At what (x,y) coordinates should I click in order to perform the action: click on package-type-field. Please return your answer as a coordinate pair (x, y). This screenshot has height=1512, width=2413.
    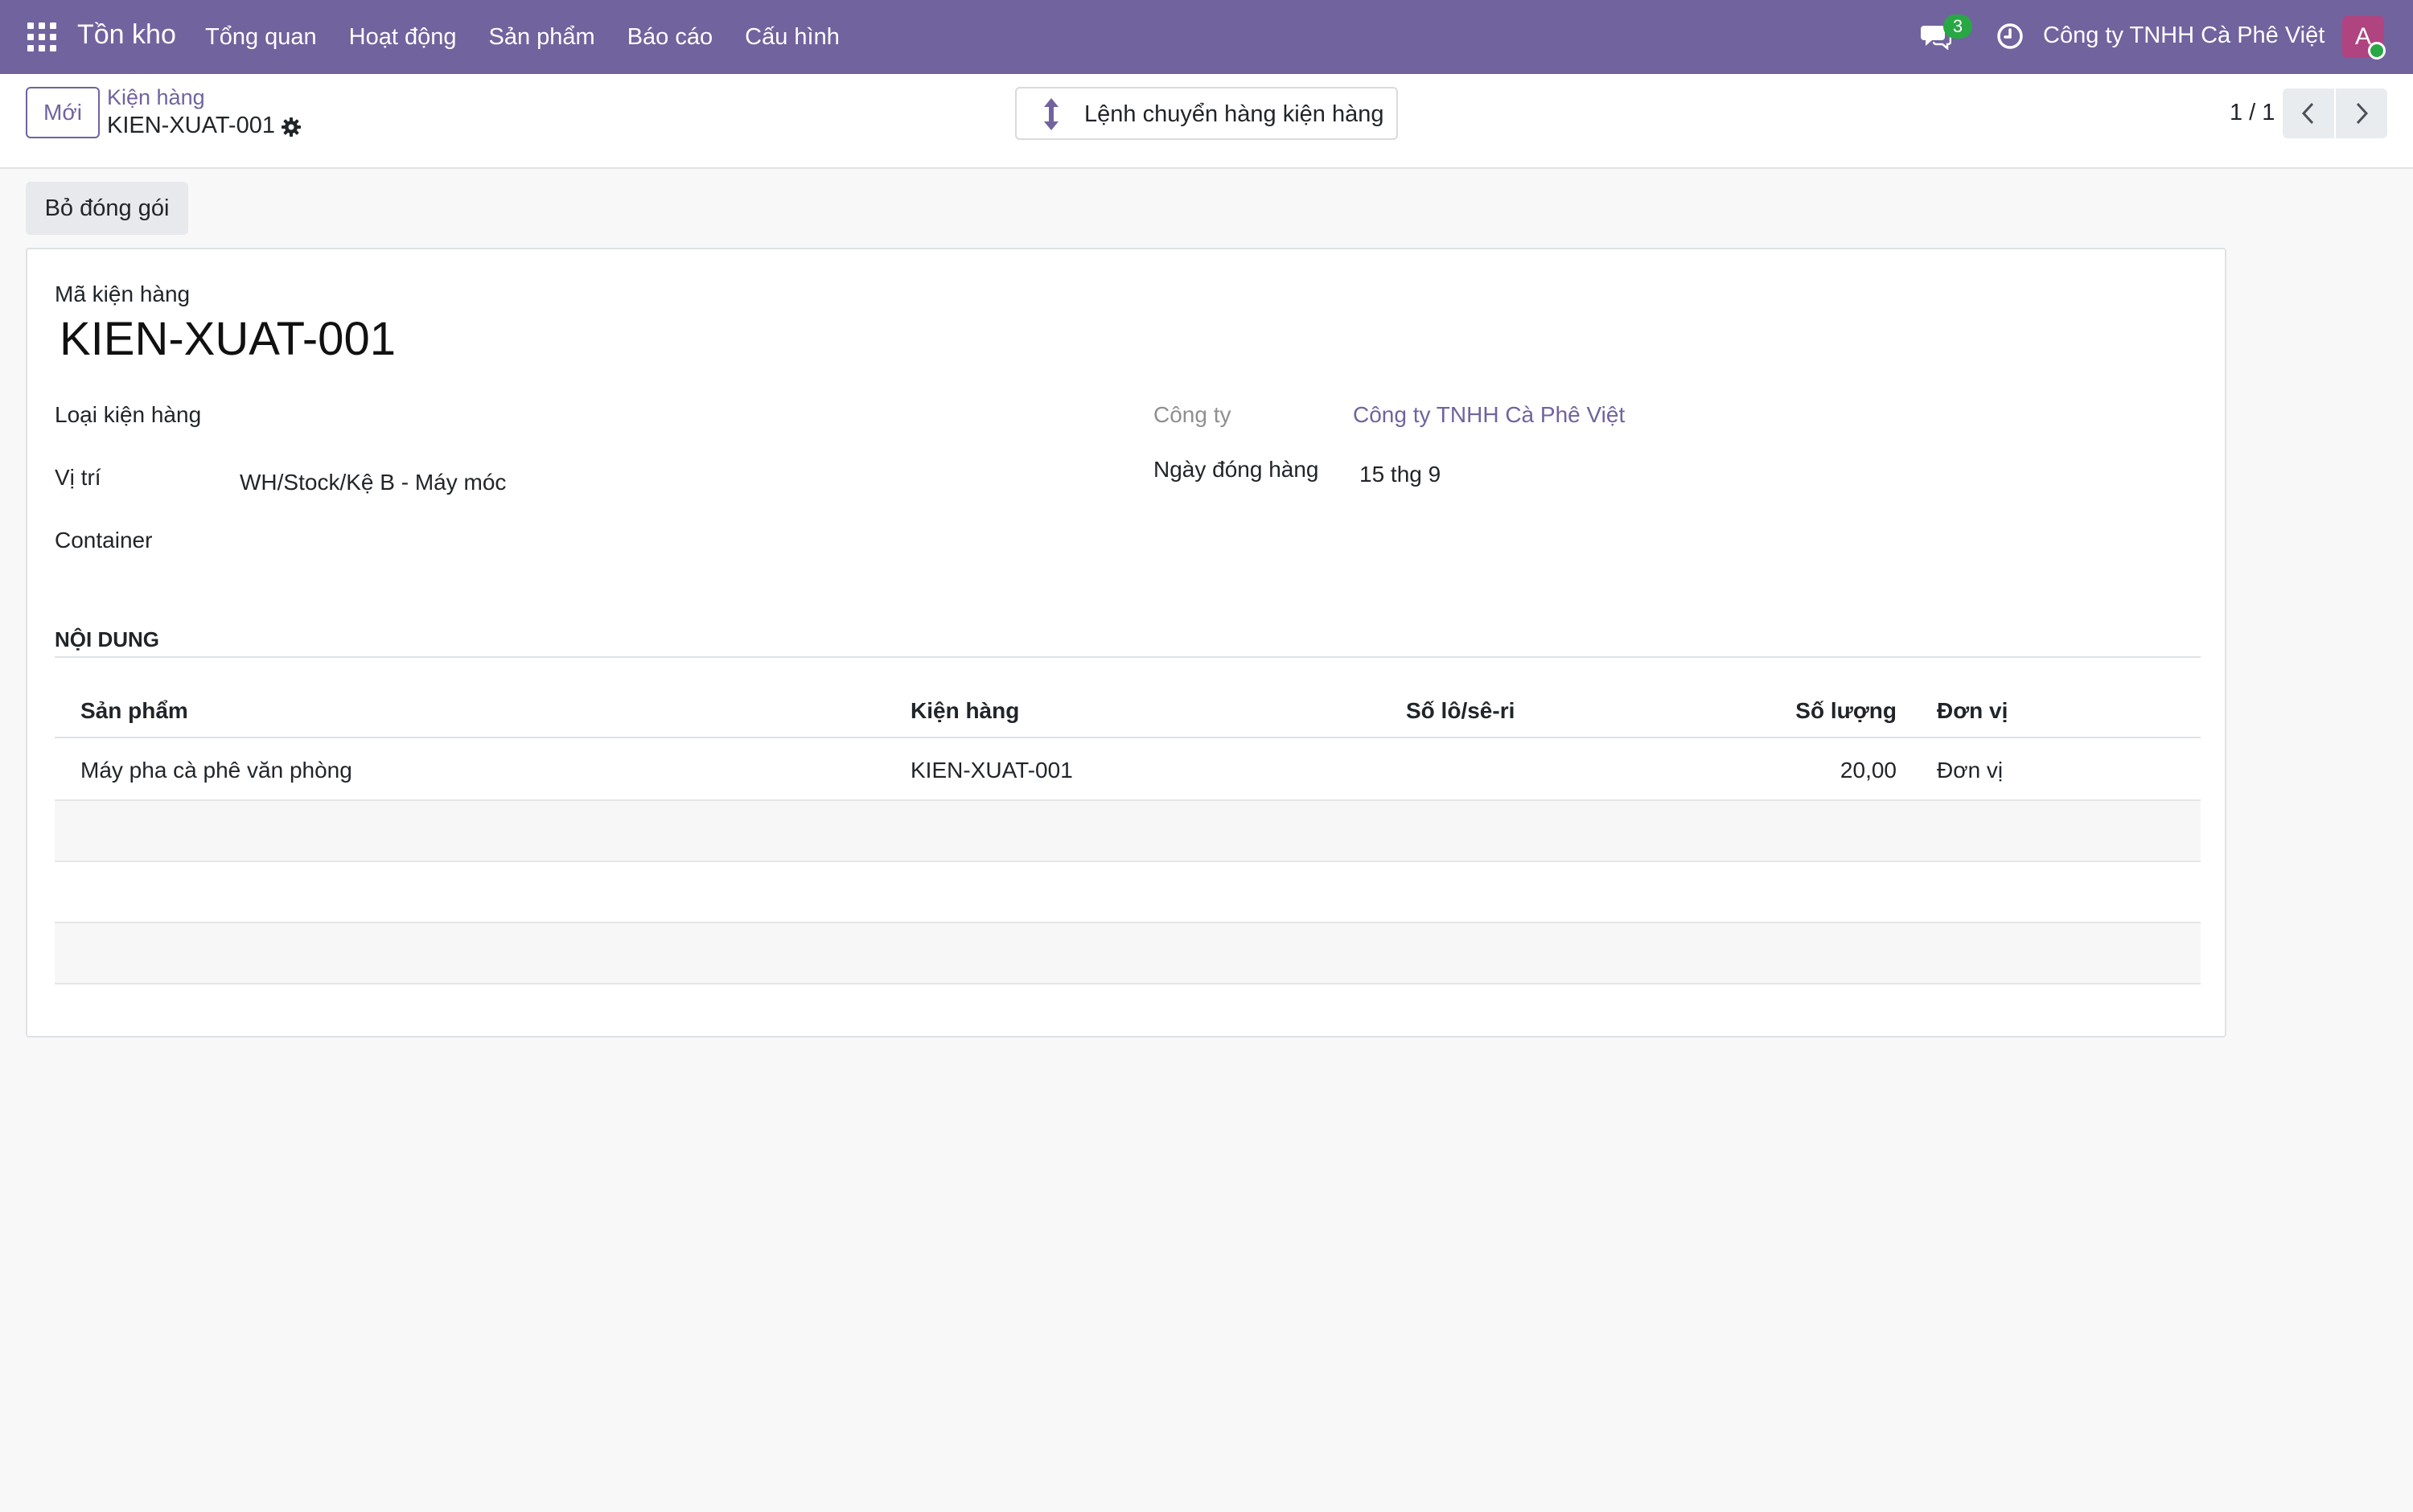
    Looking at the image, I should click on (642, 417).